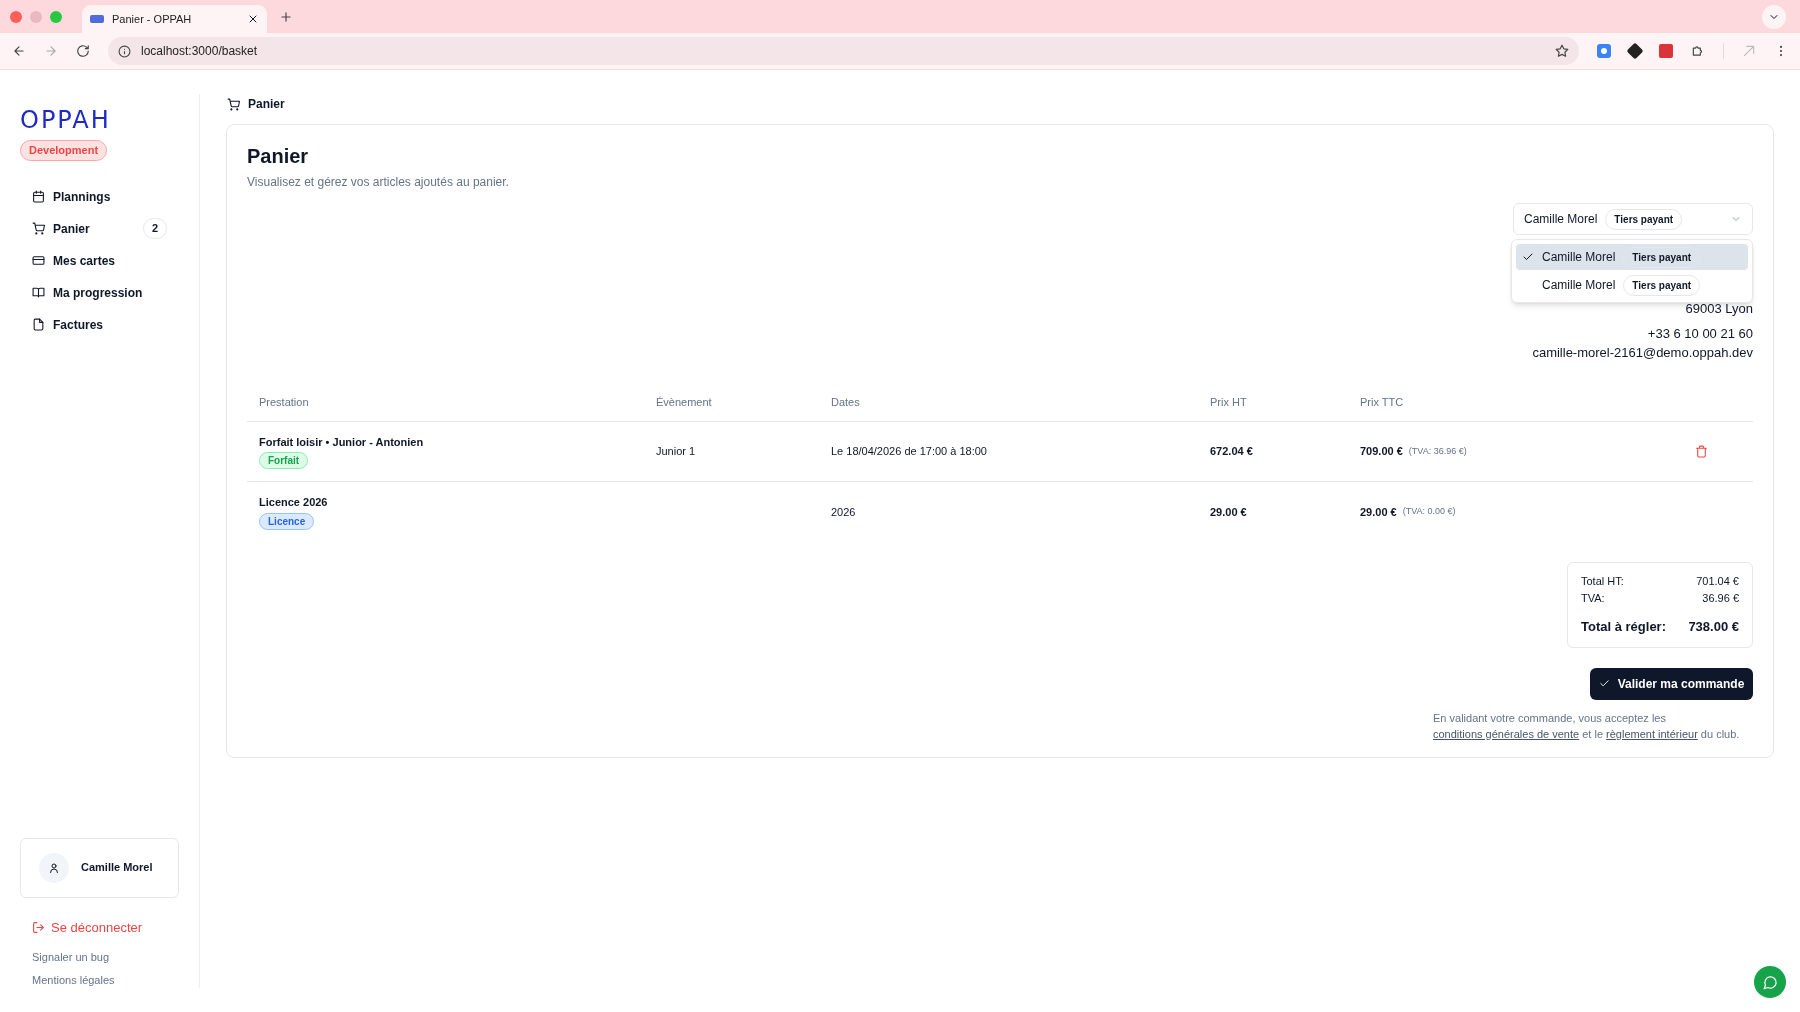  I want to click on card-icon, so click(38, 260).